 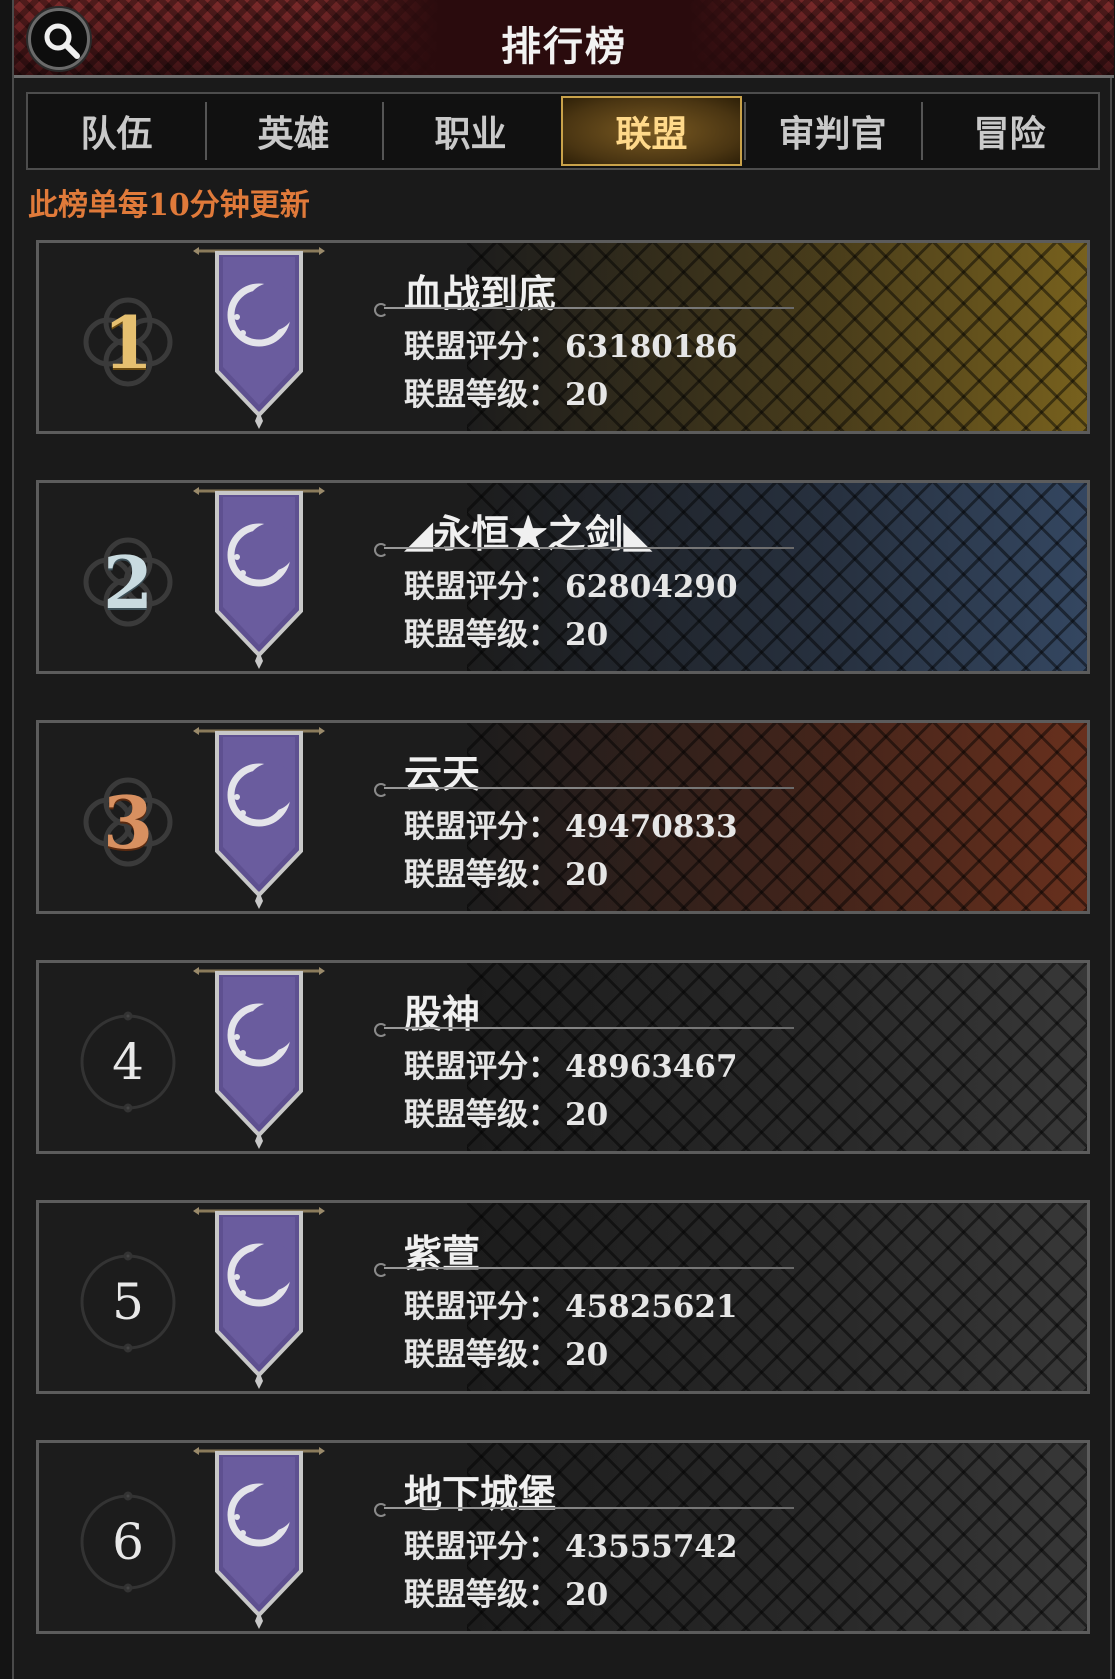 I want to click on guild-score-value: 49470833, so click(x=651, y=827).